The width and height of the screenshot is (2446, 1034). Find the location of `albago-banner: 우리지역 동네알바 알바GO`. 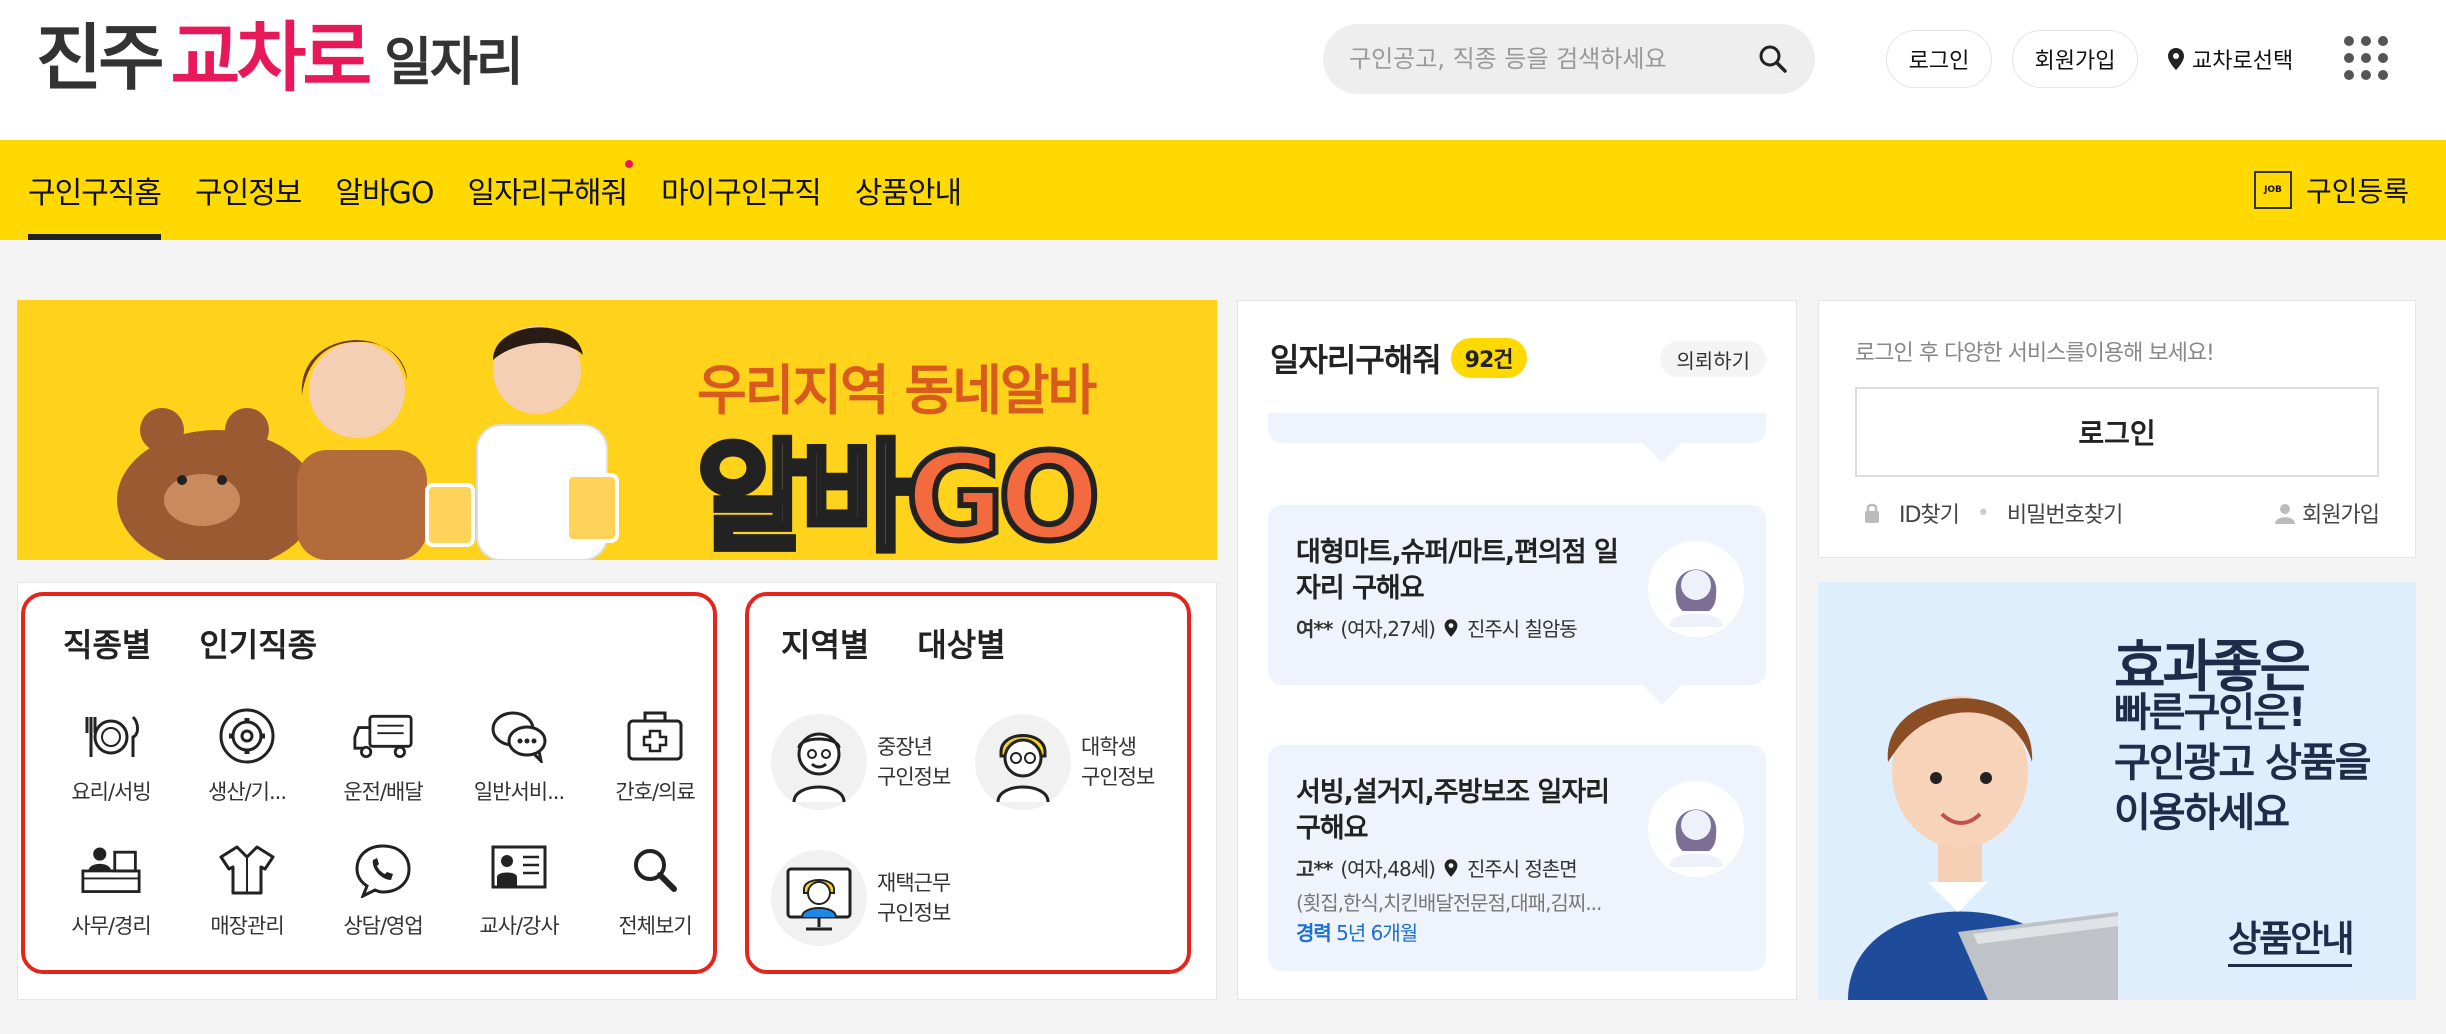

albago-banner: 우리지역 동네알바 알바GO is located at coordinates (617, 430).